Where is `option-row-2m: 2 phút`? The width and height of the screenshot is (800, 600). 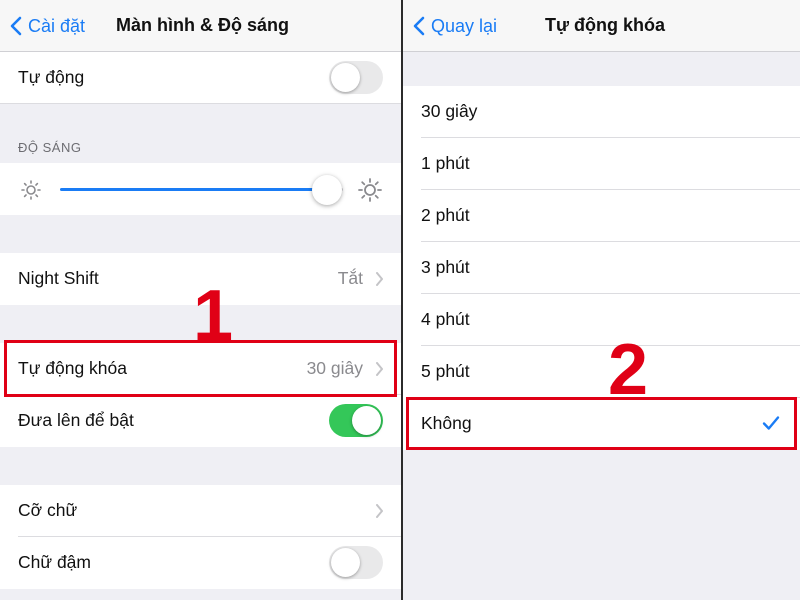 option-row-2m: 2 phút is located at coordinates (601, 216).